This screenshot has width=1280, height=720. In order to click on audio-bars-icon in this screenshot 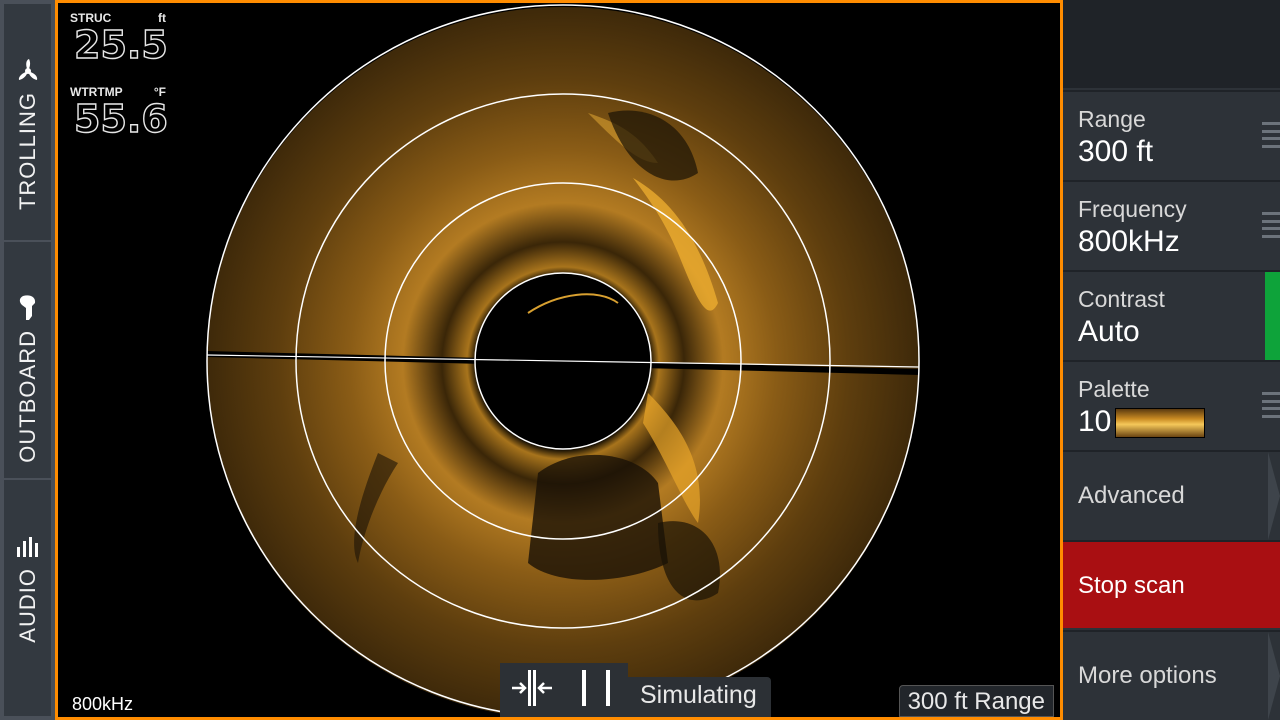, I will do `click(28, 546)`.